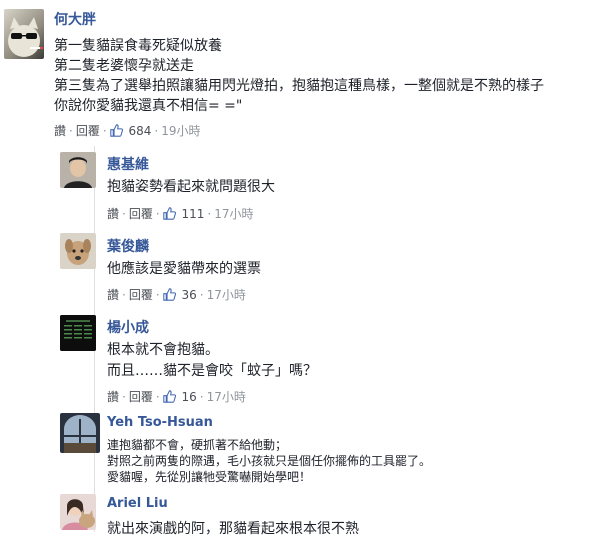 The width and height of the screenshot is (592, 546). I want to click on comment-actions: 讚 · 回覆 · 16 · 17小時, so click(176, 396).